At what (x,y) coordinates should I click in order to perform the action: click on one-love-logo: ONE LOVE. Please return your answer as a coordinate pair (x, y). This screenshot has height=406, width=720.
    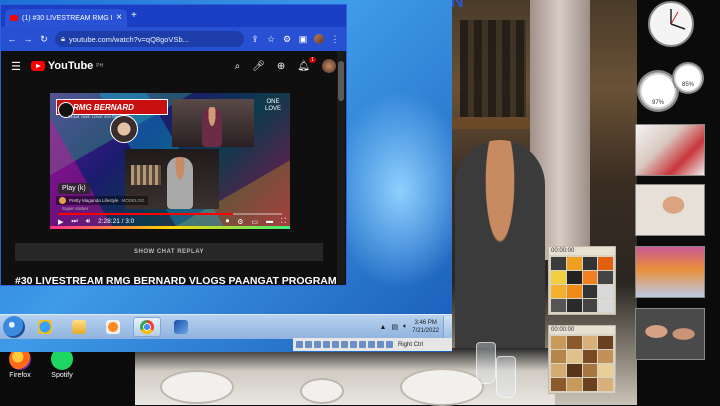
    Looking at the image, I should click on (272, 105).